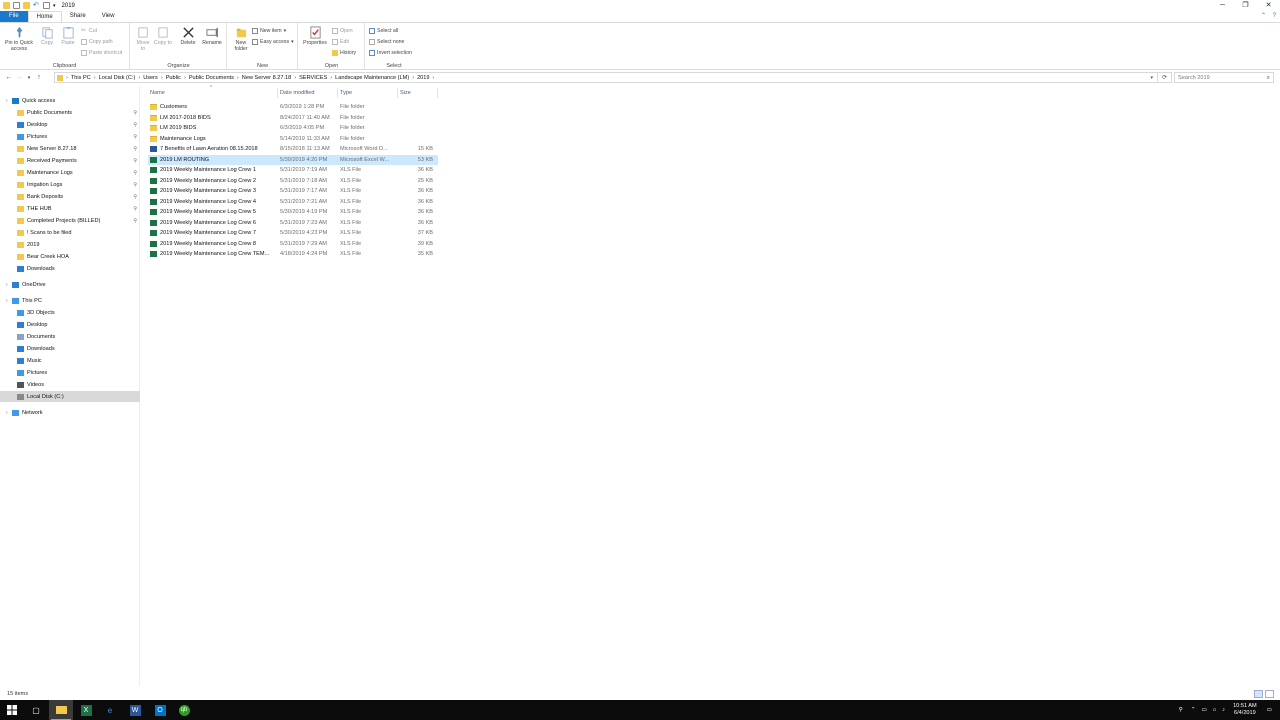 The width and height of the screenshot is (1280, 720). I want to click on nav-pc-desktop: Desktop, so click(70, 324).